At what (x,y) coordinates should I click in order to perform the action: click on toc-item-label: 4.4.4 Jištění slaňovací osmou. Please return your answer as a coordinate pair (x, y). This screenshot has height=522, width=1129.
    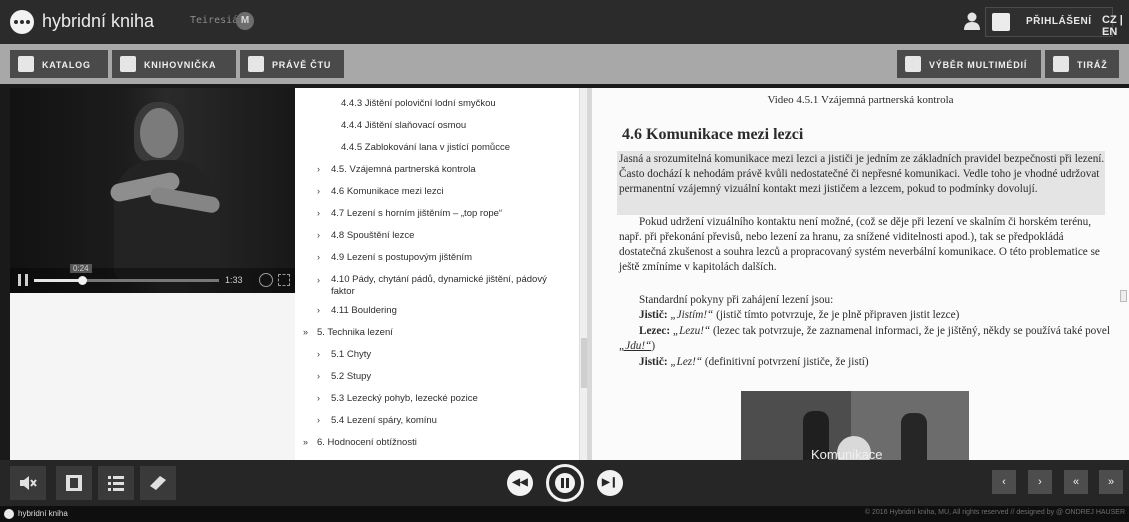
    Looking at the image, I should click on (404, 125).